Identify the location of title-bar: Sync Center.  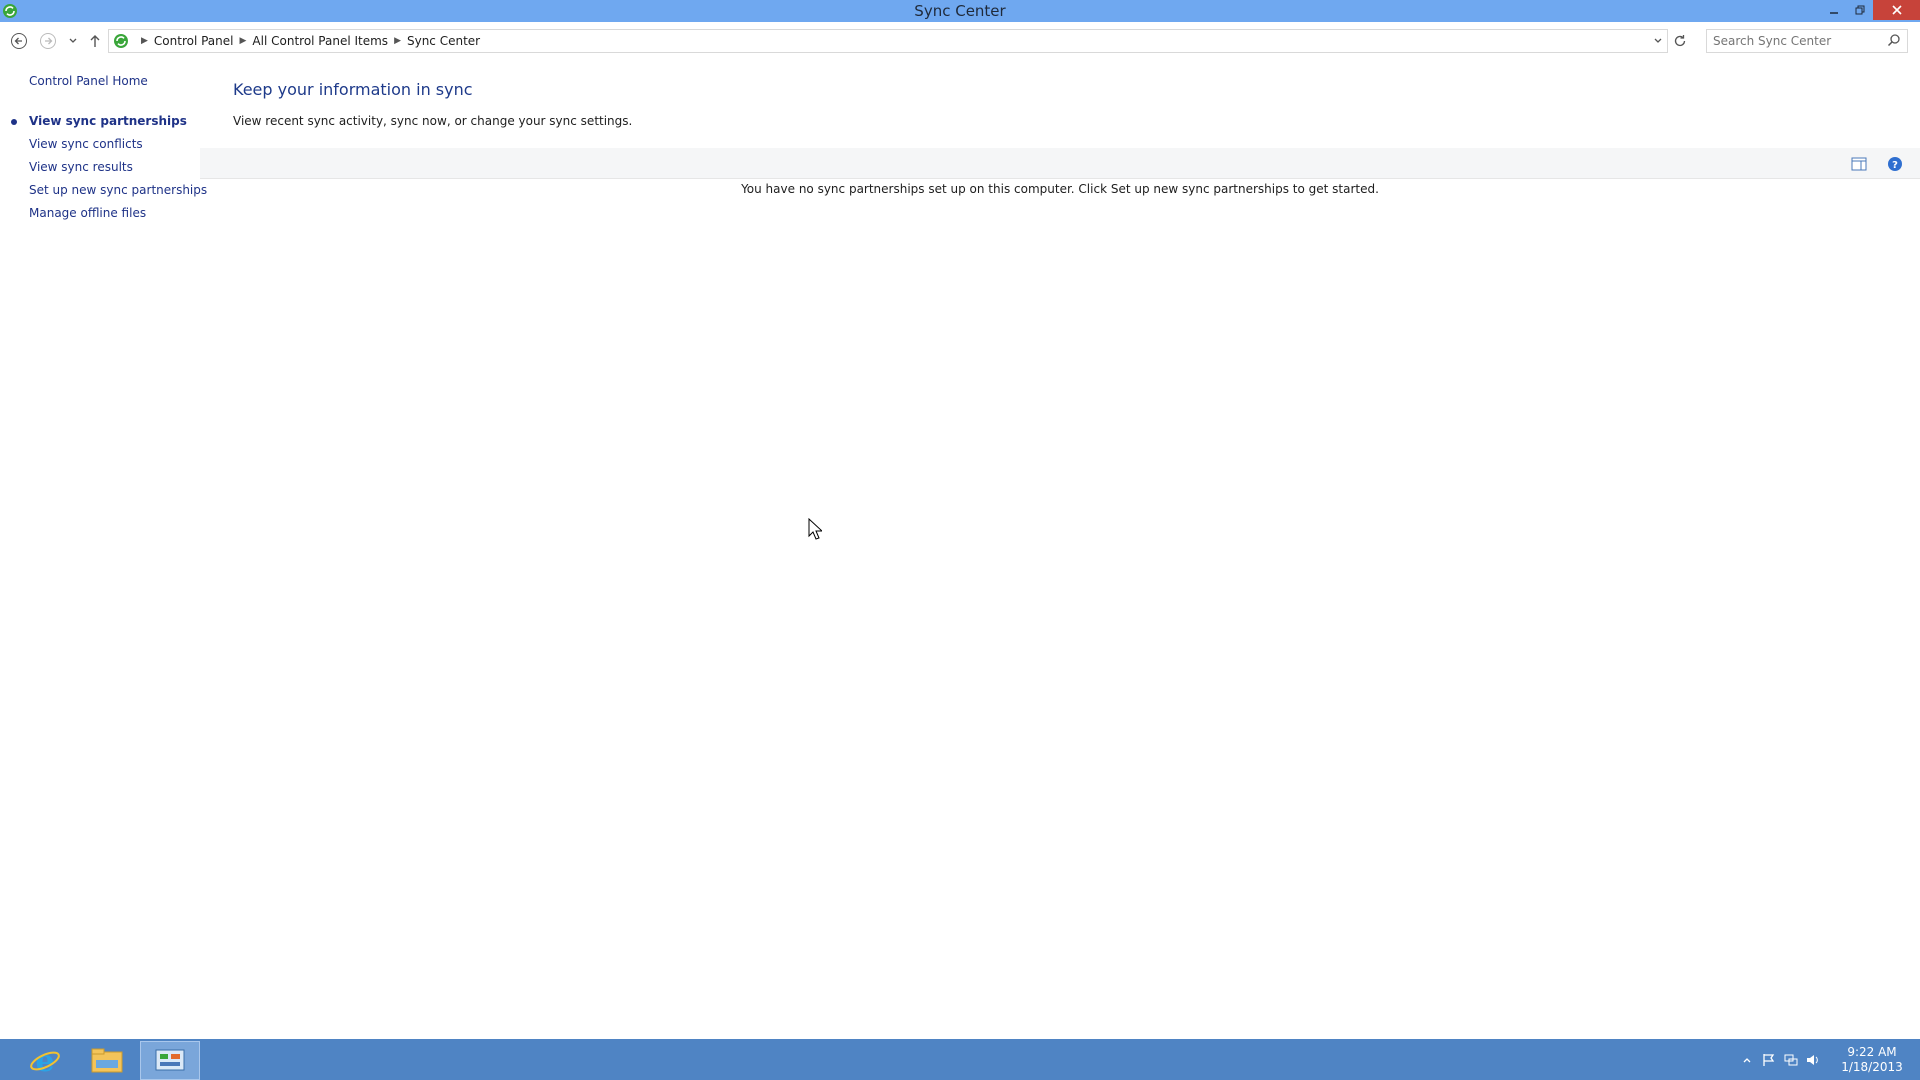
(960, 11).